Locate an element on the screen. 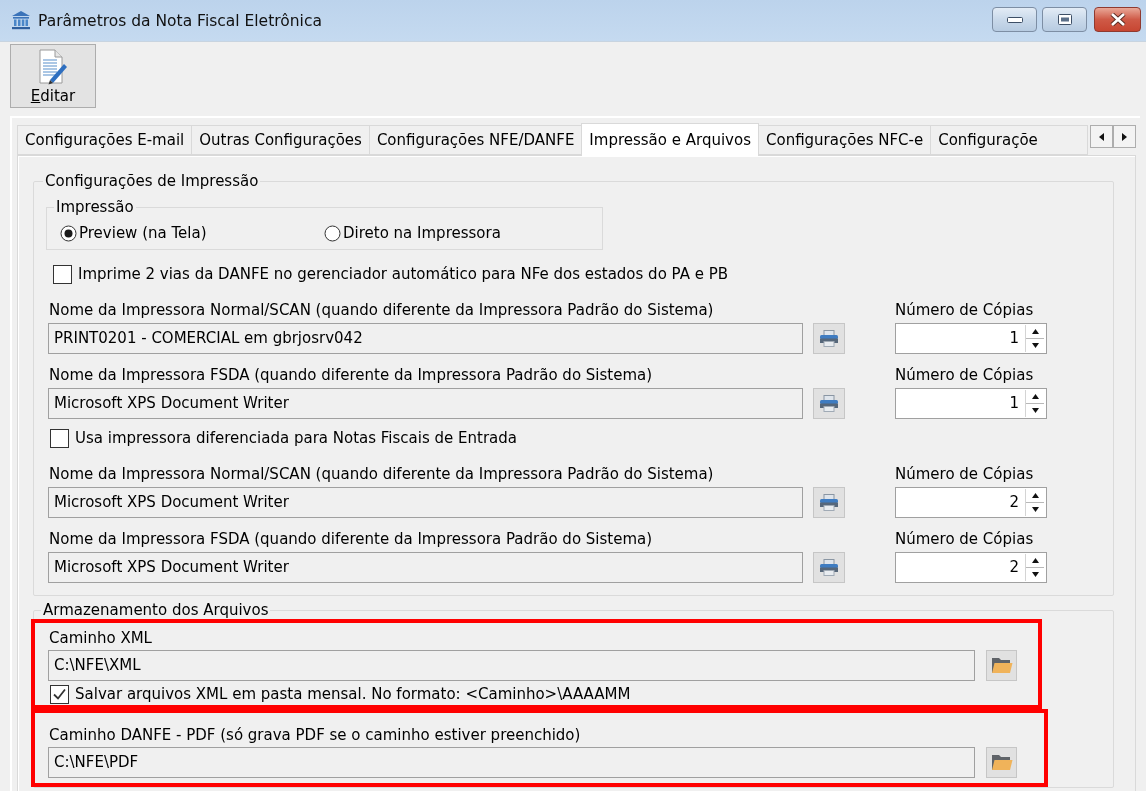  path-field: C:\NFE\PDF is located at coordinates (511, 762).